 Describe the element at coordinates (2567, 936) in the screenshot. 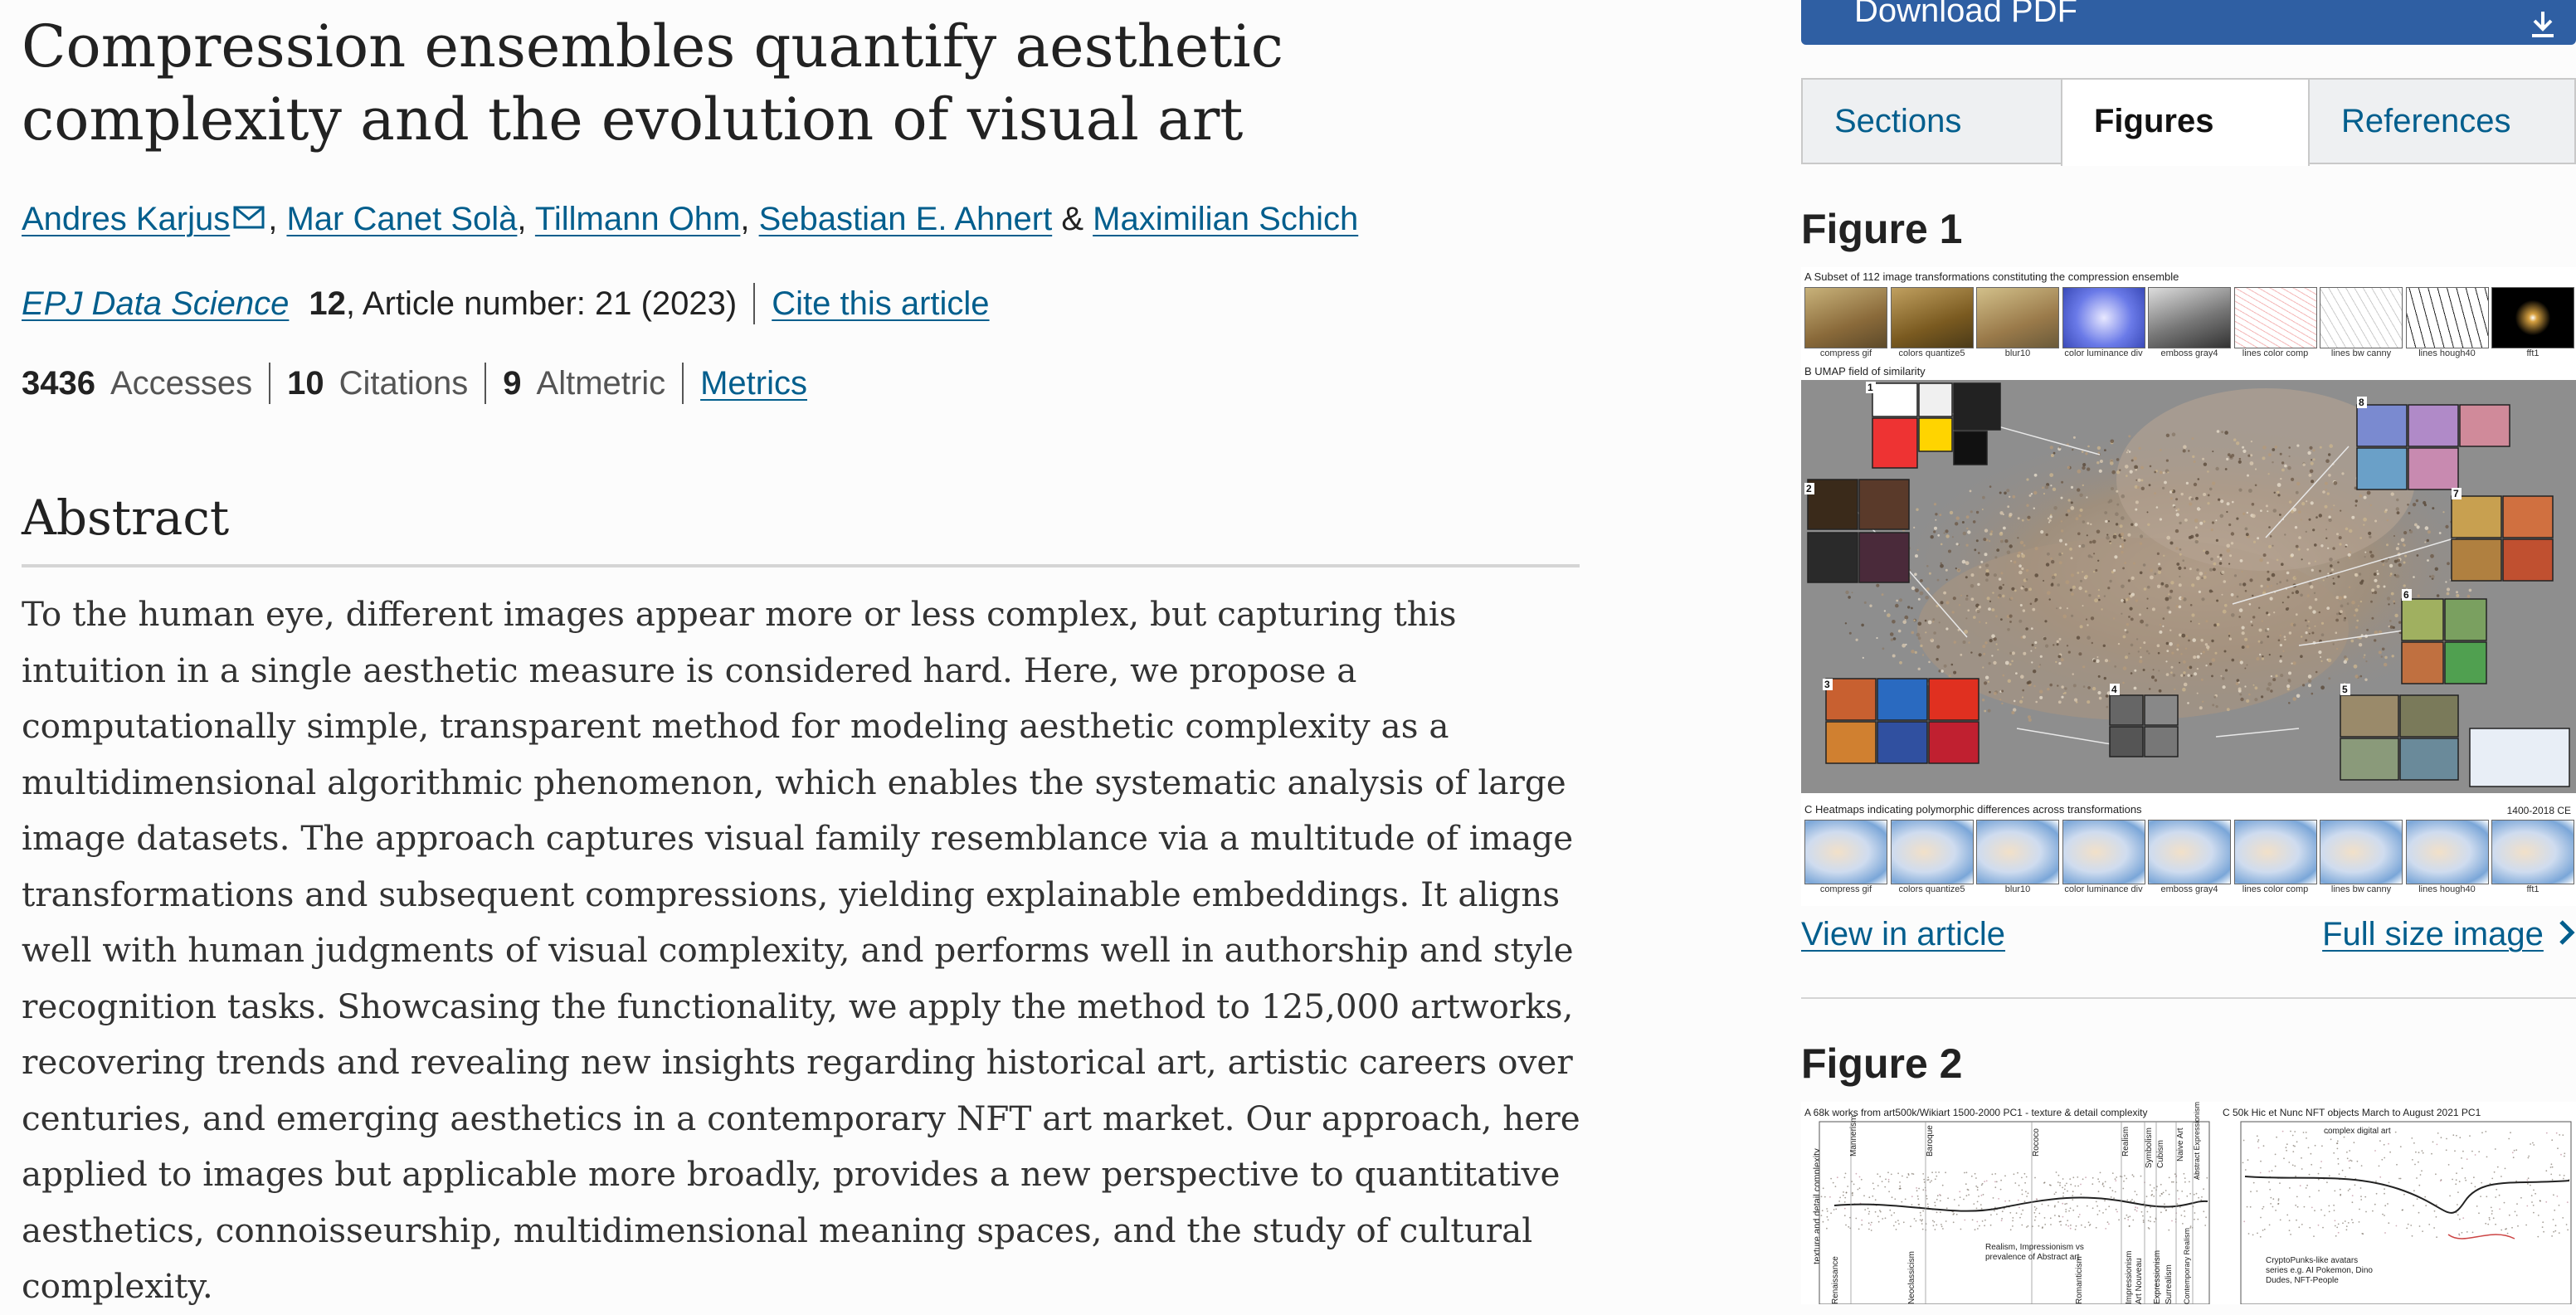

I see `chevron-right-icon` at that location.